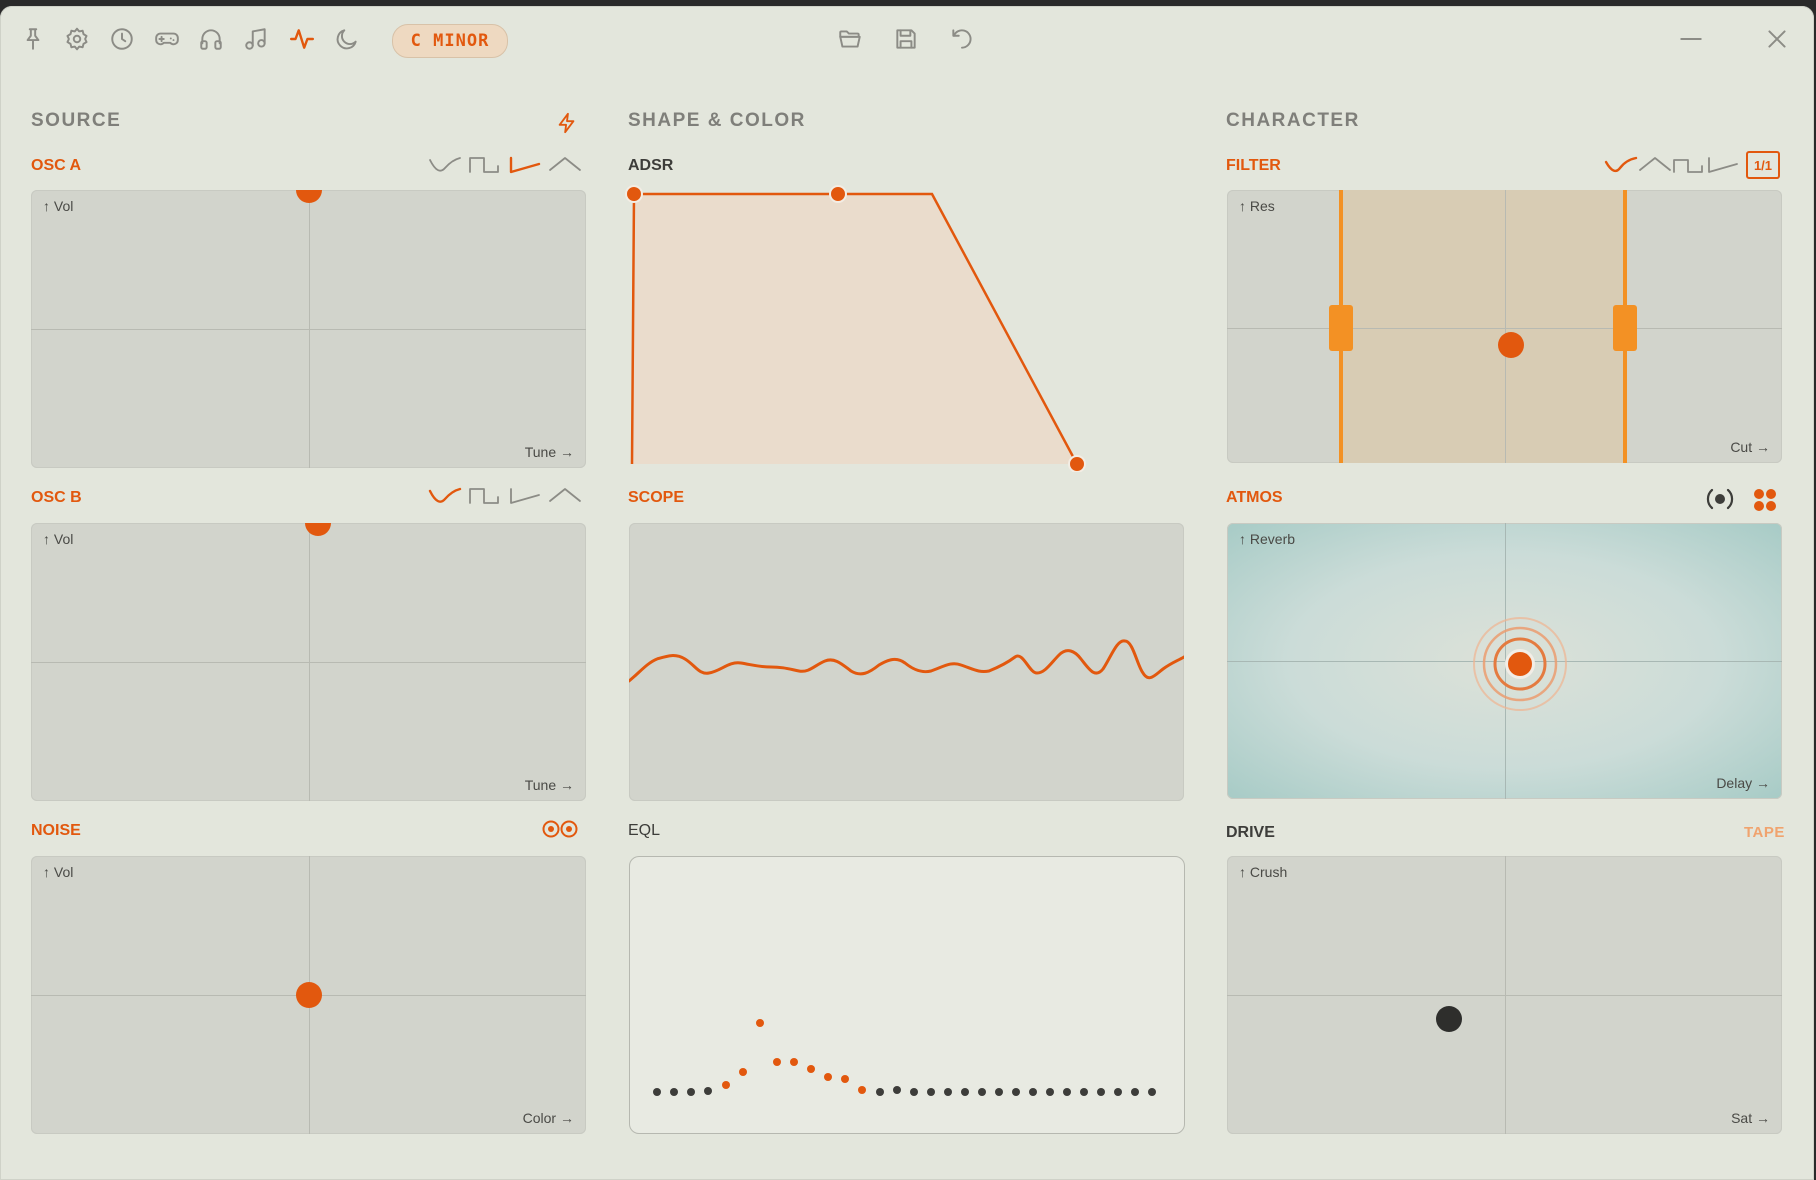 The width and height of the screenshot is (1816, 1180). Describe the element at coordinates (1621, 165) in the screenshot. I see `lowpass-icon` at that location.